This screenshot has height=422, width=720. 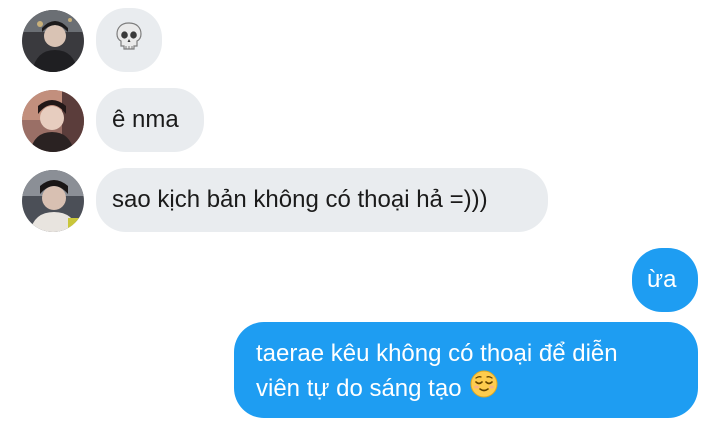 I want to click on message-text: ê nma, so click(x=145, y=119).